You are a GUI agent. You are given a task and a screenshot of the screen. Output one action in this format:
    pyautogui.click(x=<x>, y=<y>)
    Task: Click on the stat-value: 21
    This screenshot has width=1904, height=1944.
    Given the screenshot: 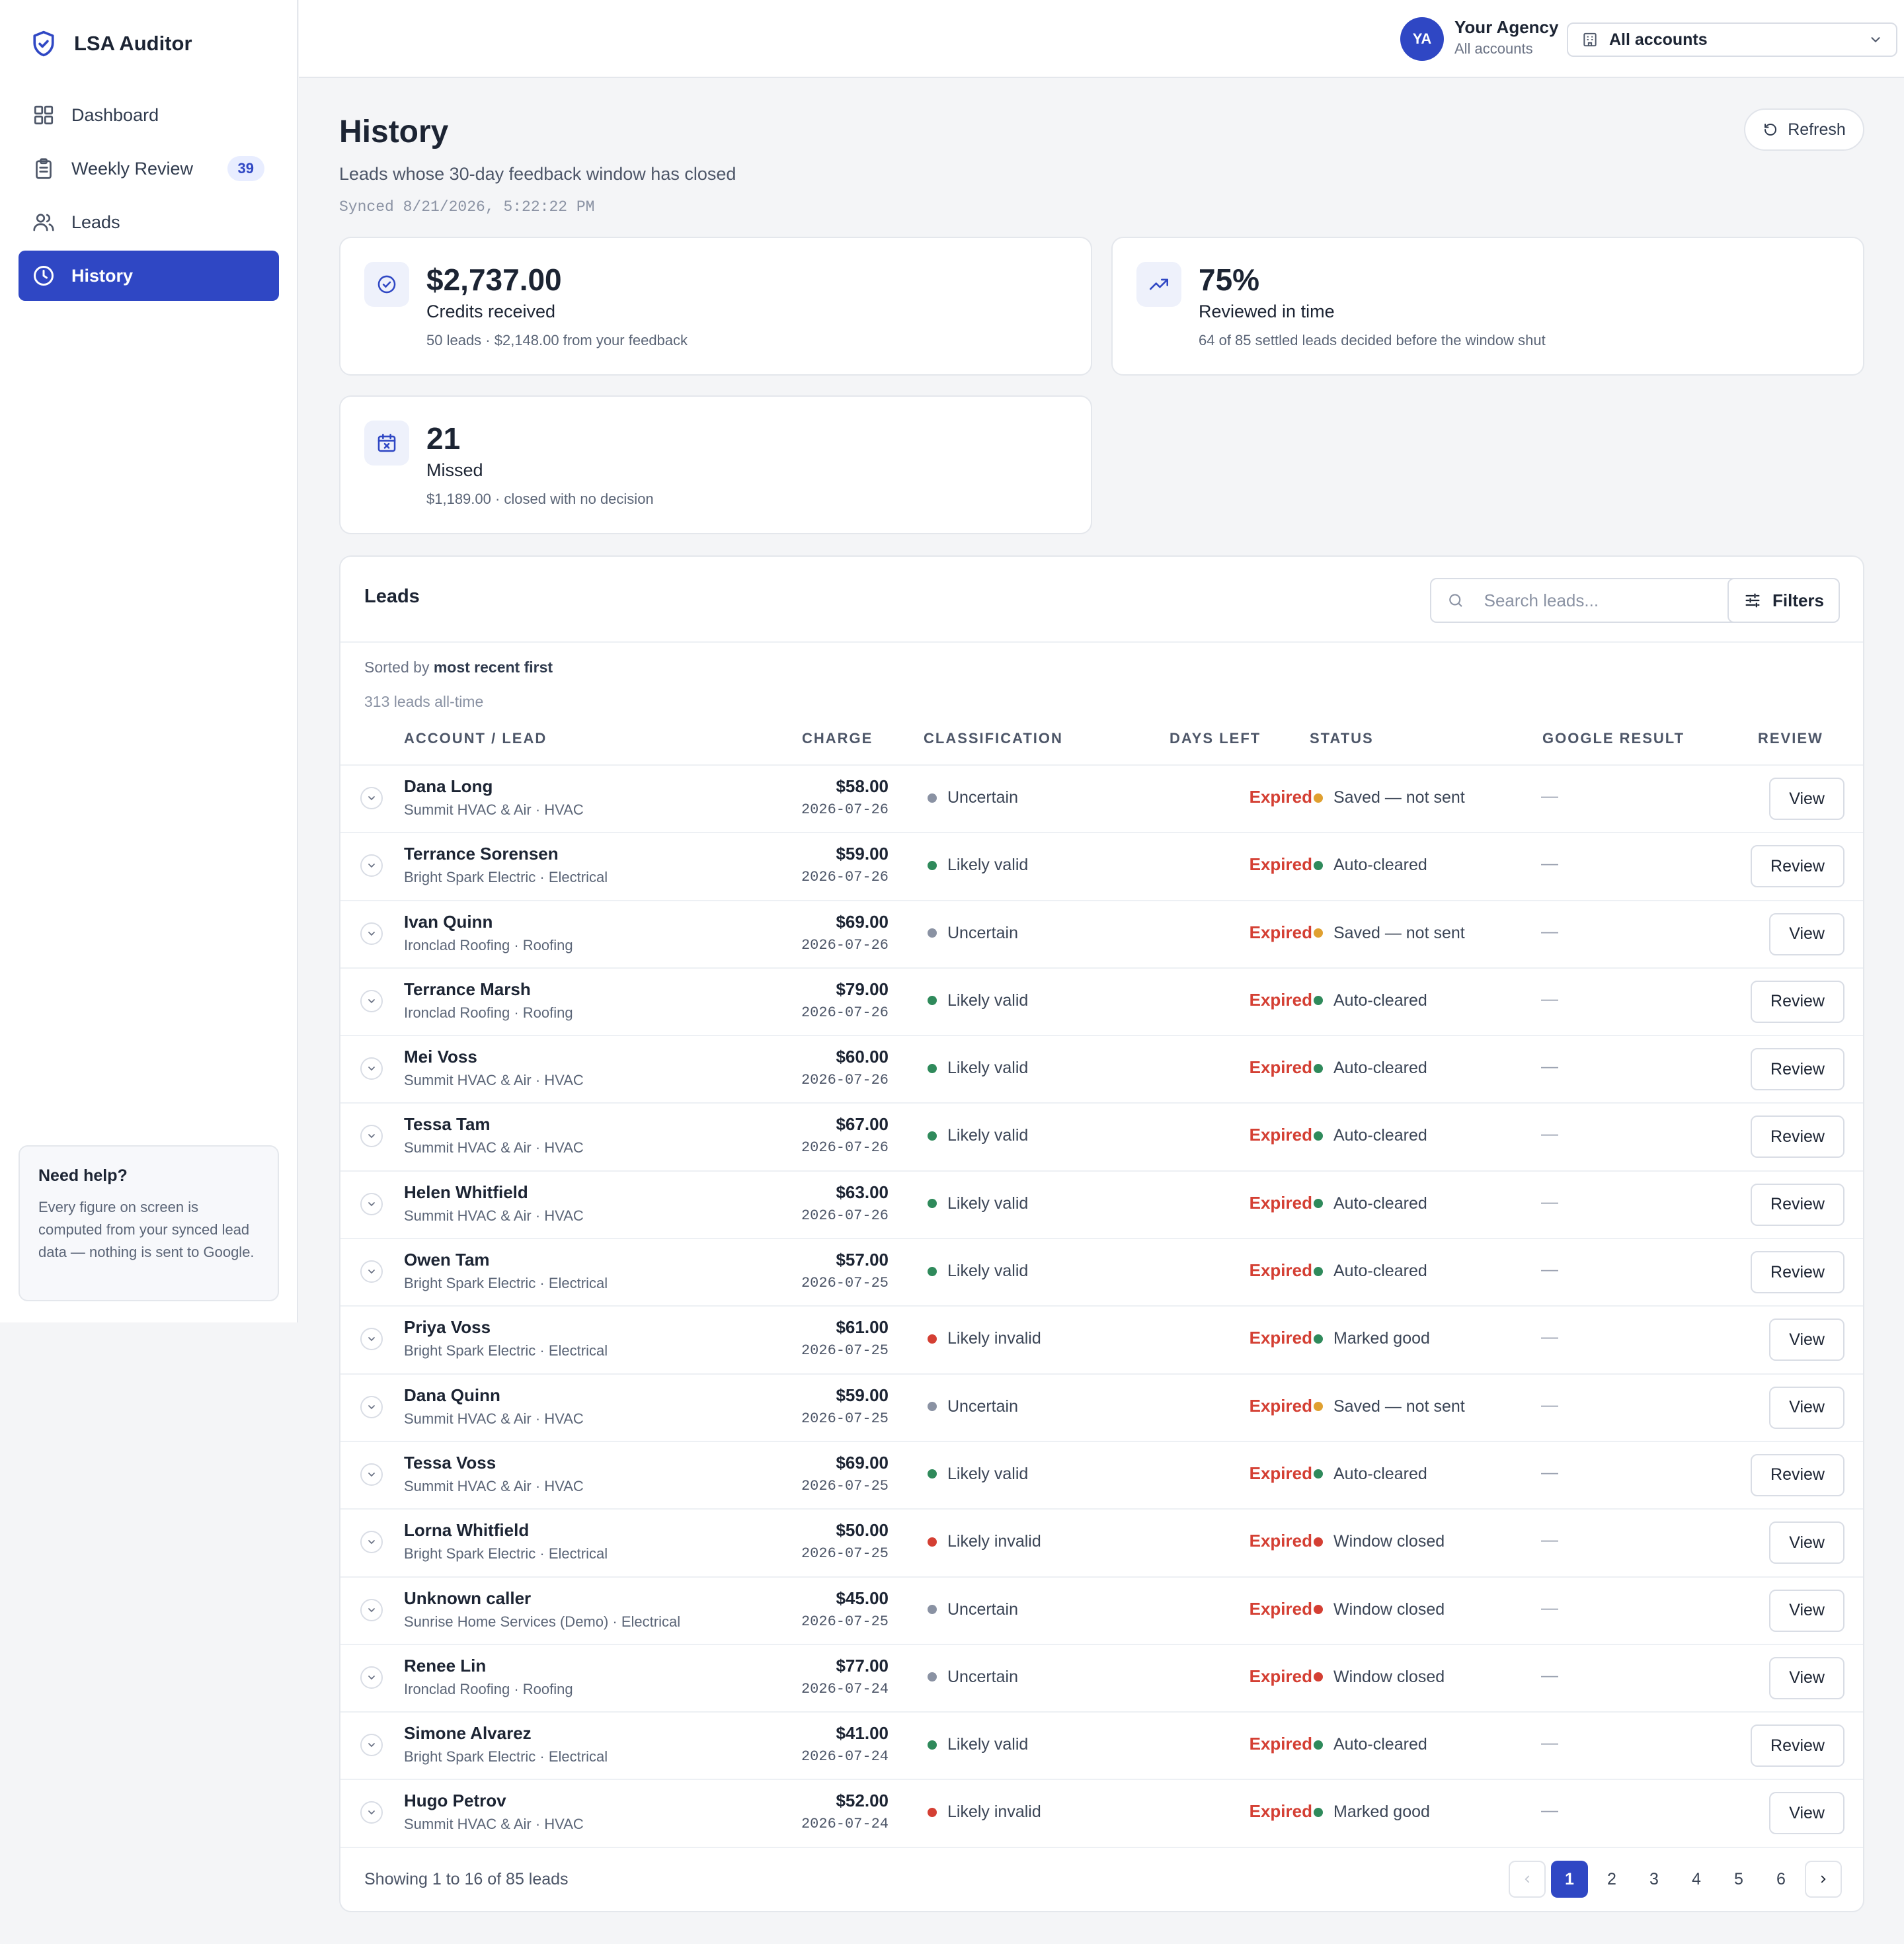 What is the action you would take?
    pyautogui.click(x=443, y=439)
    